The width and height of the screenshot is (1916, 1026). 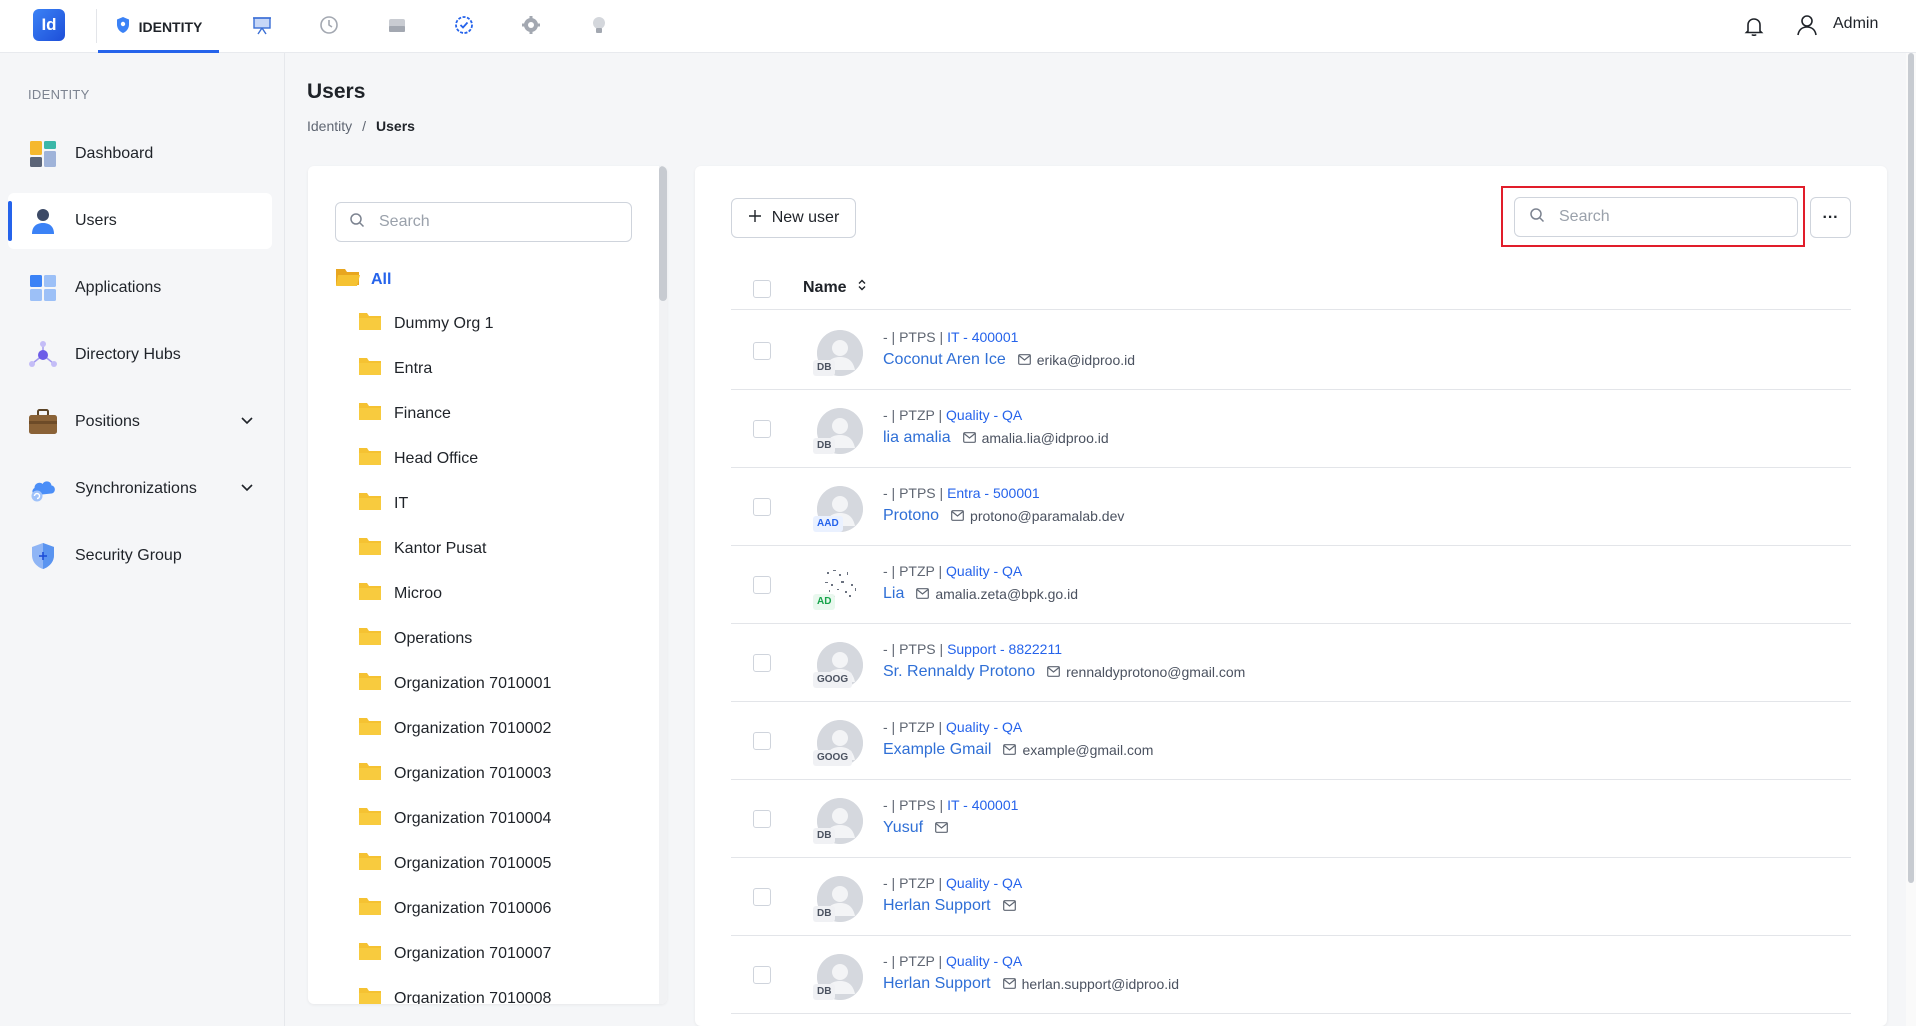 I want to click on org-tree-item: IT, so click(x=383, y=503).